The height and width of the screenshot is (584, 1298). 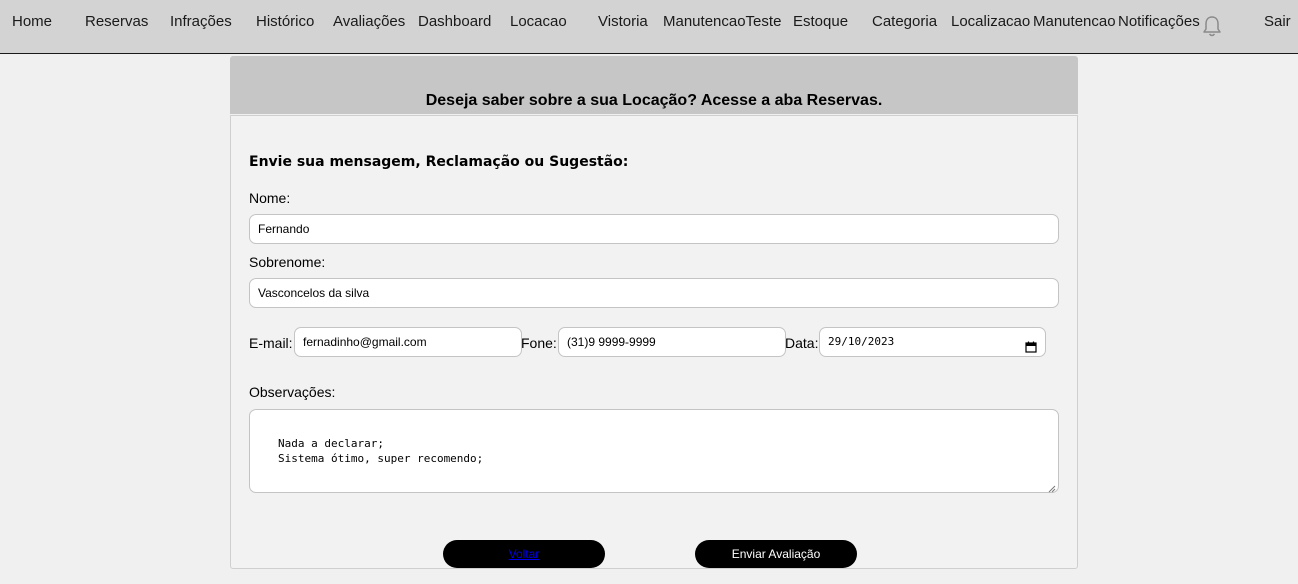 What do you see at coordinates (1159, 22) in the screenshot?
I see `nav-notificacoes: Notificações` at bounding box center [1159, 22].